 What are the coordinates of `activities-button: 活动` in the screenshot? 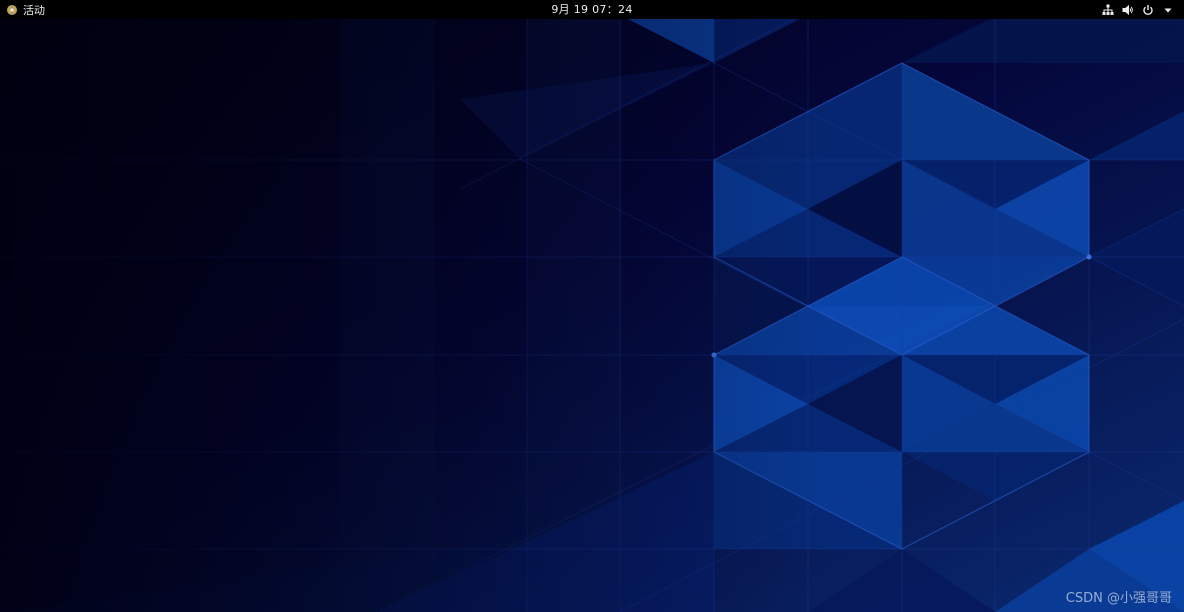 It's located at (25, 9).